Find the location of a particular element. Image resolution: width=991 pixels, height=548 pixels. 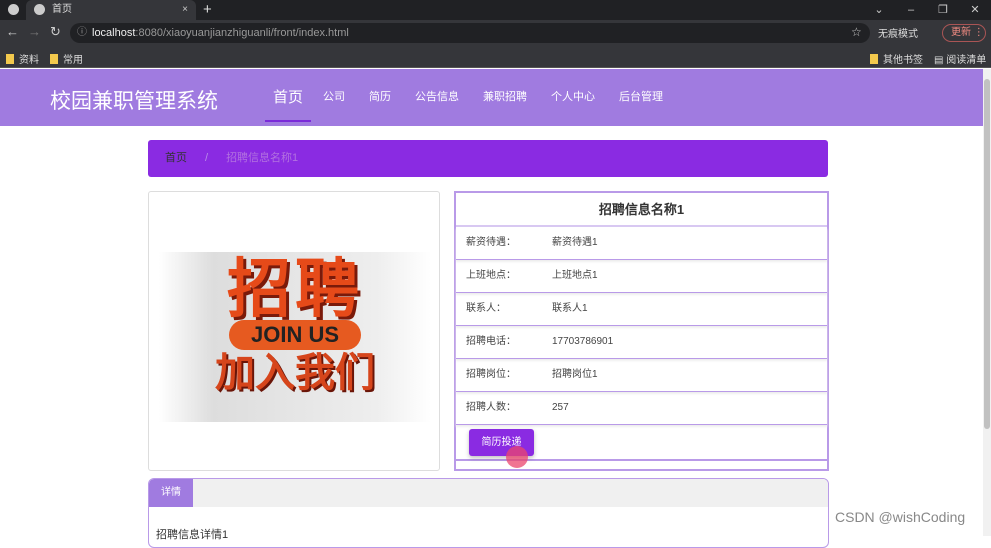

tab-title: 首页 is located at coordinates (62, 9).